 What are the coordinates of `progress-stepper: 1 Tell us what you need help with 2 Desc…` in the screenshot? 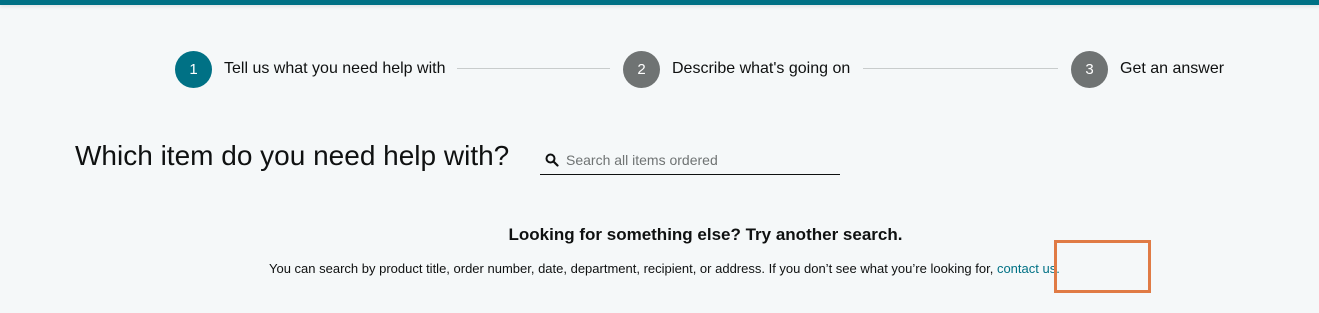 It's located at (705, 69).